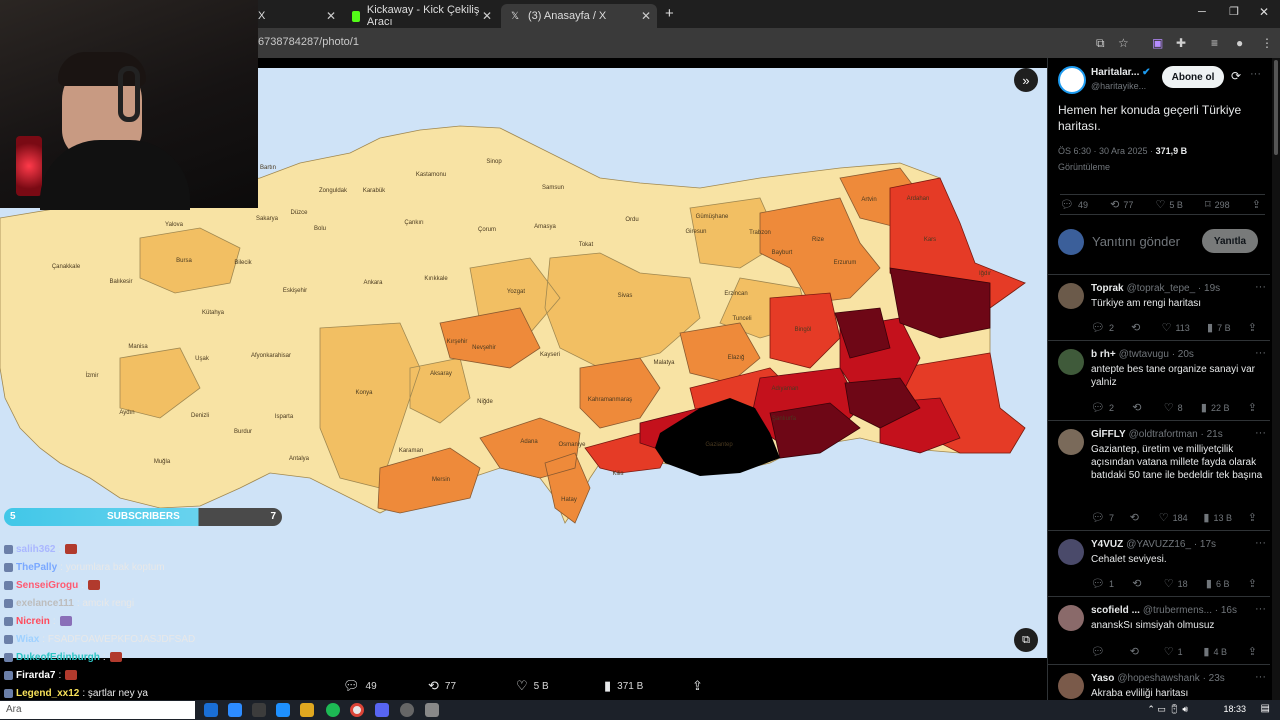 This screenshot has width=1280, height=720. Describe the element at coordinates (1173, 651) in the screenshot. I see `reply-like-button: ♡ 1` at that location.